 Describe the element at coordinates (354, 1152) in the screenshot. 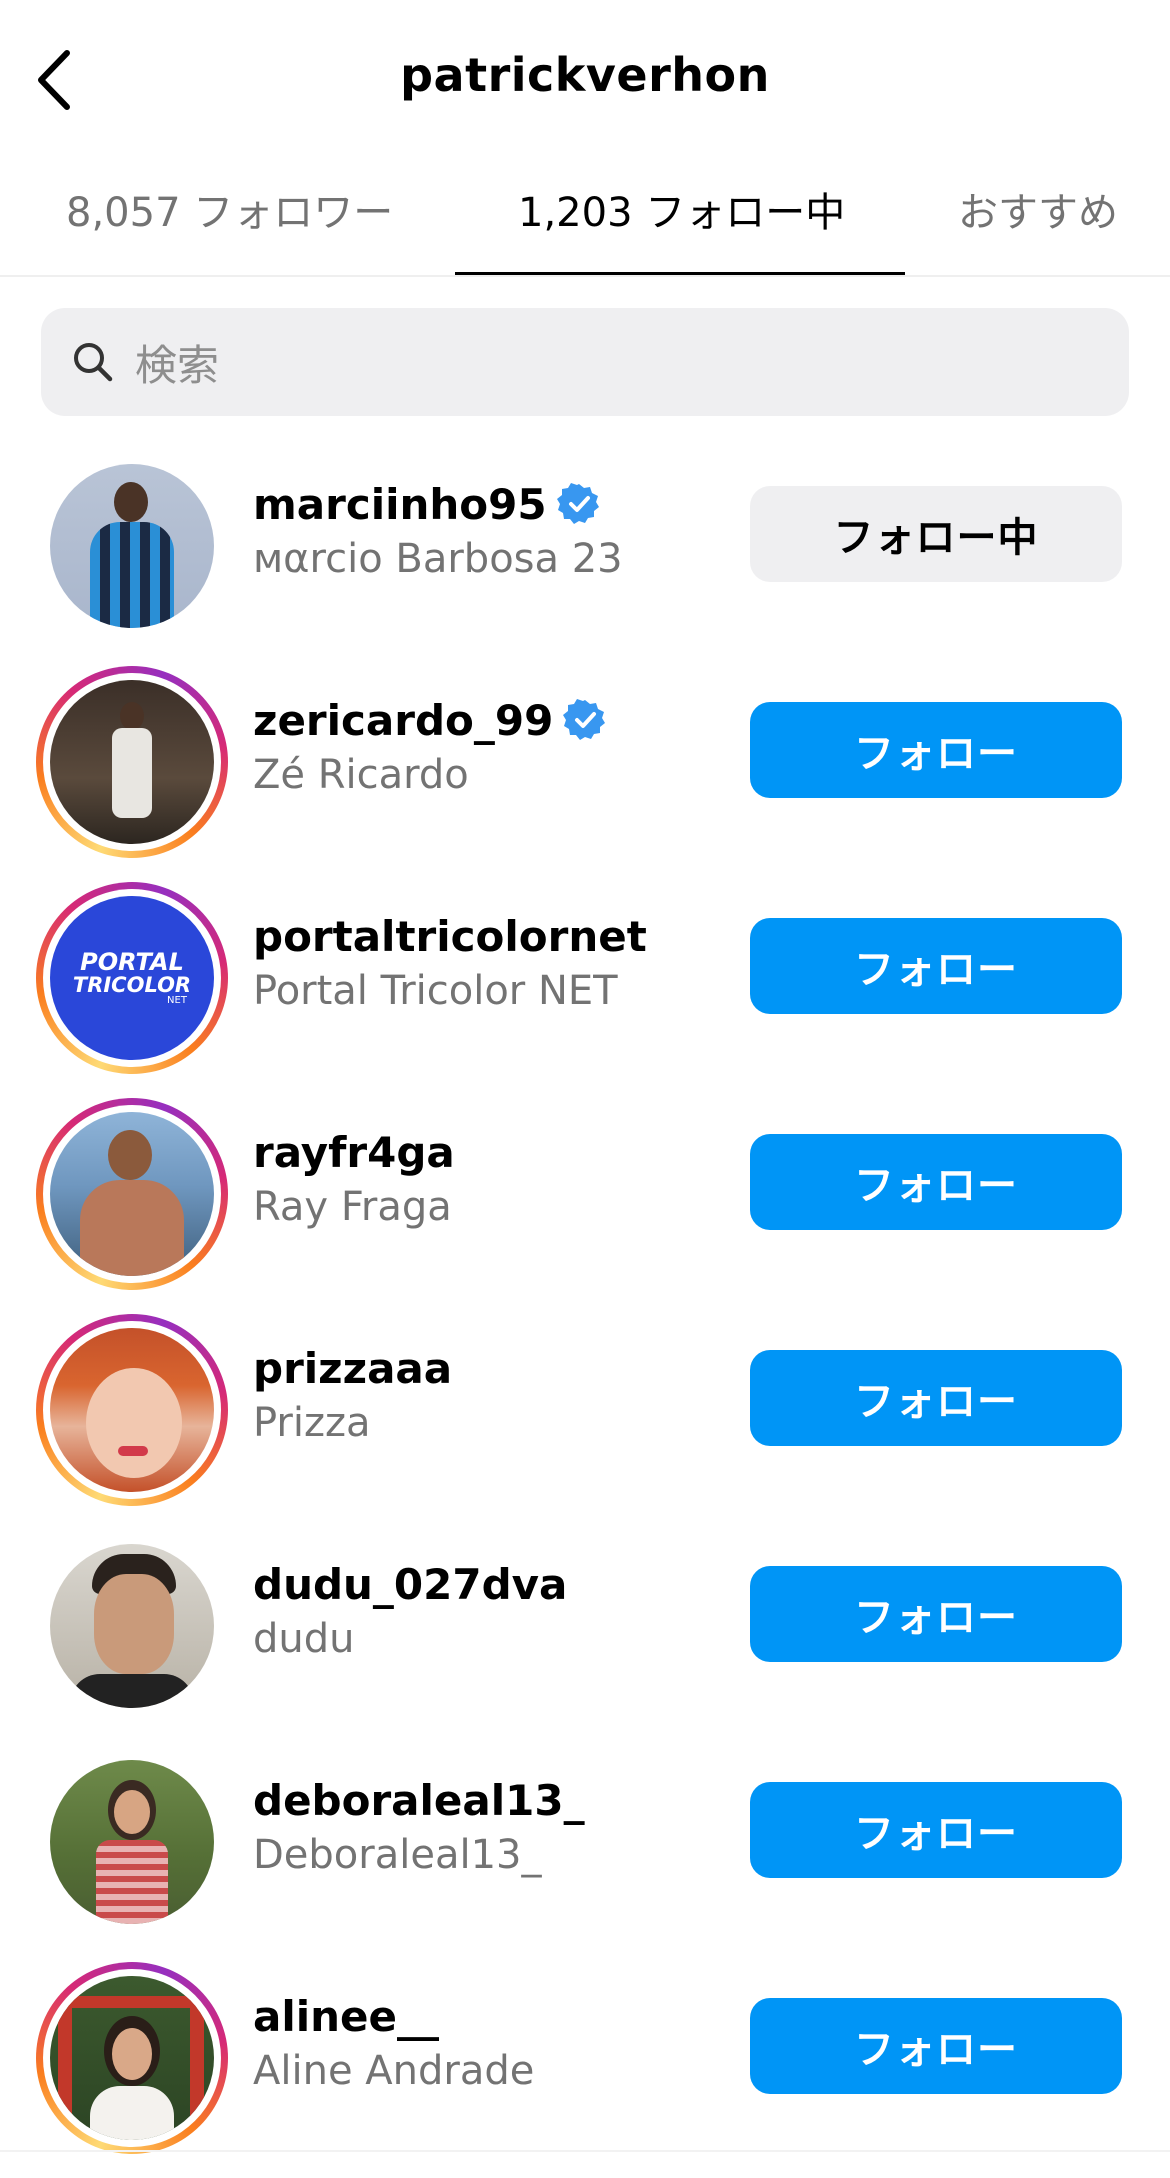

I see `username: rayfr4ga` at that location.